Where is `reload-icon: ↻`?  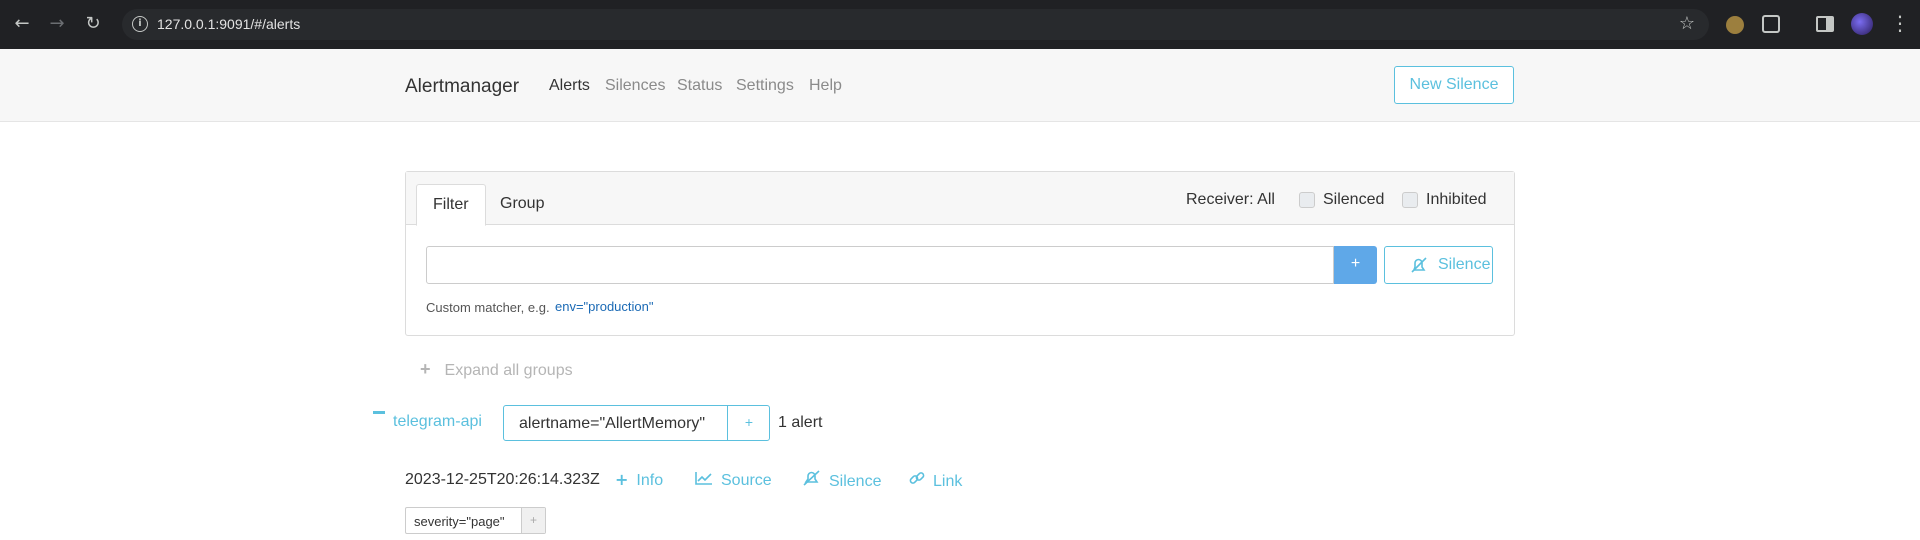 reload-icon: ↻ is located at coordinates (93, 24).